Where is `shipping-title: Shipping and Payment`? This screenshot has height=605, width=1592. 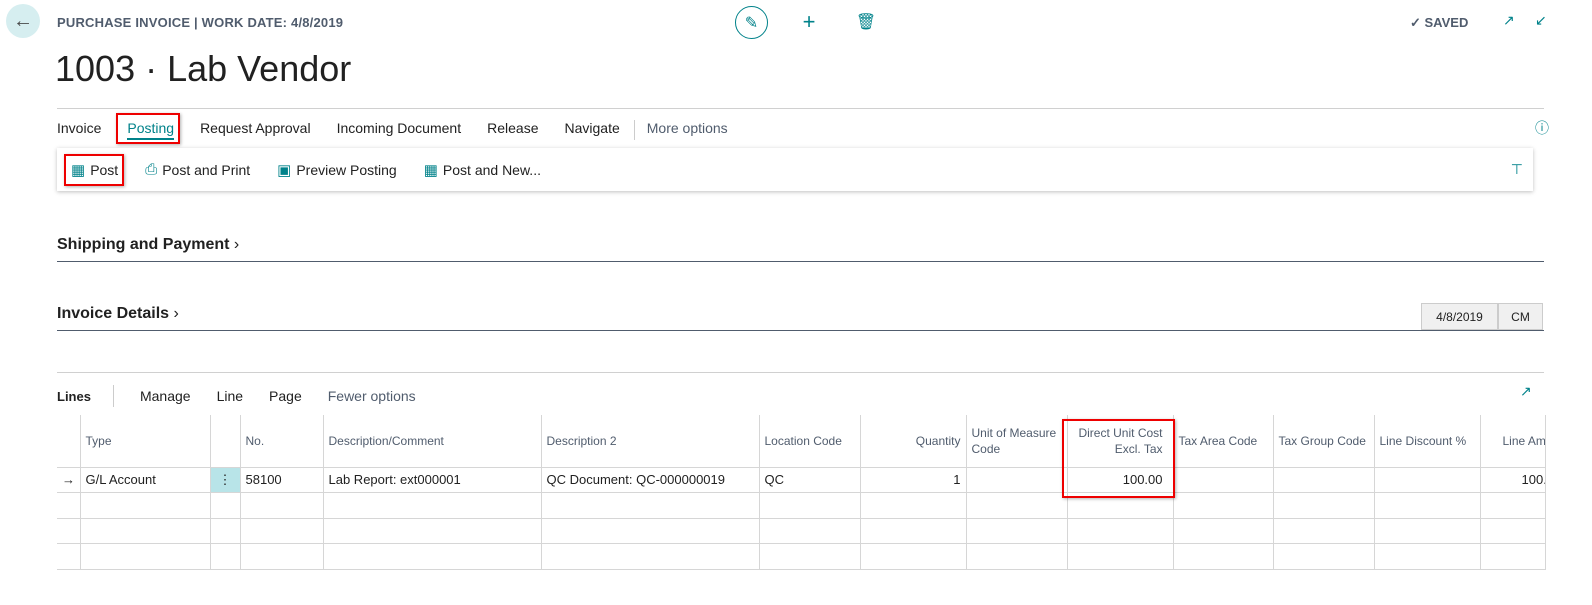
shipping-title: Shipping and Payment is located at coordinates (143, 244).